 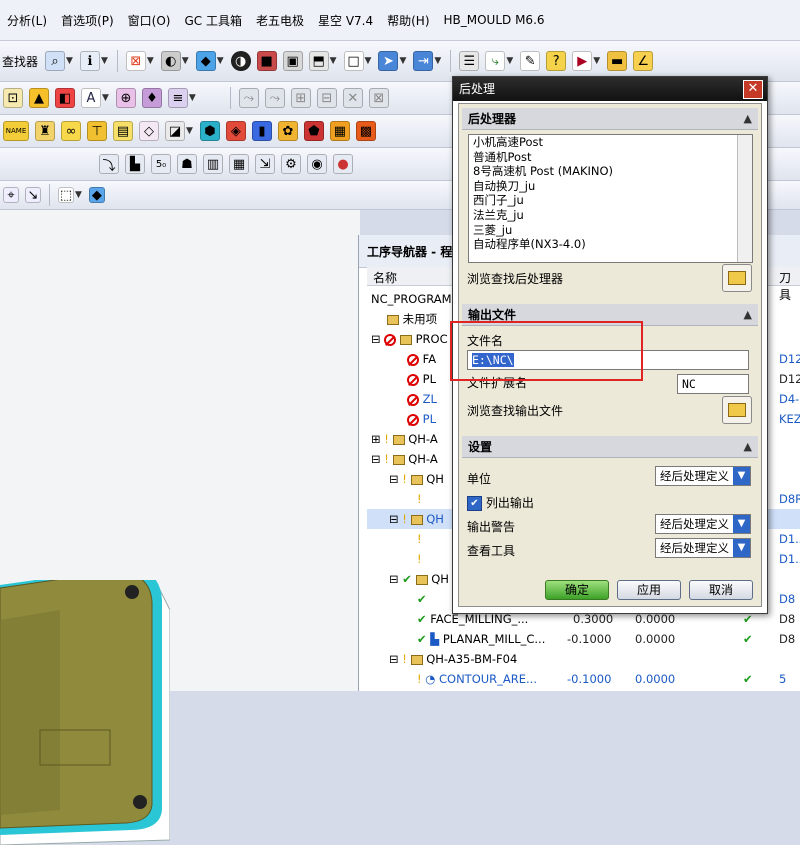 What do you see at coordinates (274, 98) in the screenshot?
I see `op-icon-2: ⤳` at bounding box center [274, 98].